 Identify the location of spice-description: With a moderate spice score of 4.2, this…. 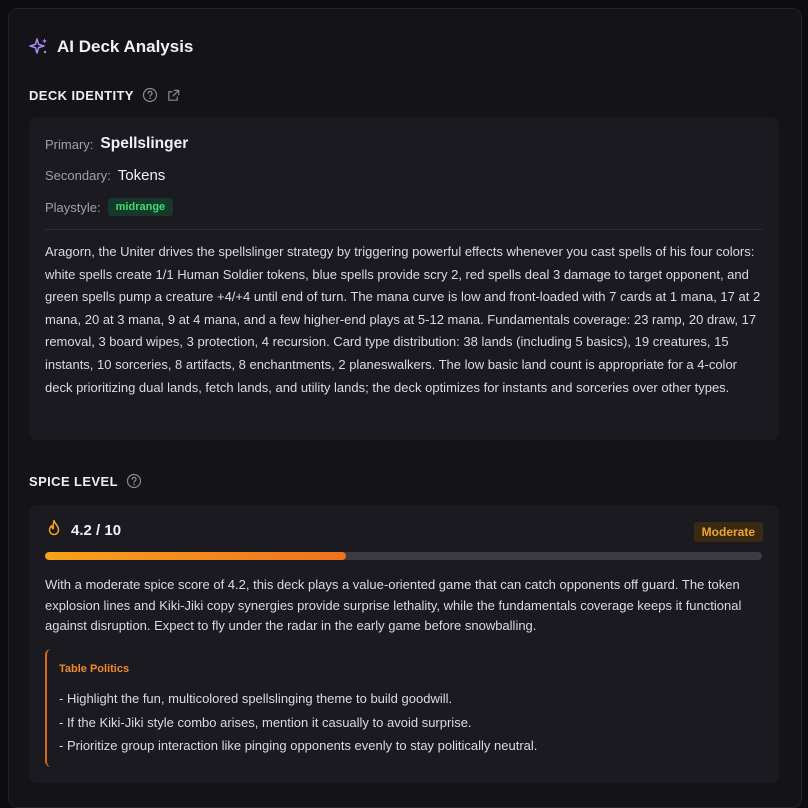
(393, 605).